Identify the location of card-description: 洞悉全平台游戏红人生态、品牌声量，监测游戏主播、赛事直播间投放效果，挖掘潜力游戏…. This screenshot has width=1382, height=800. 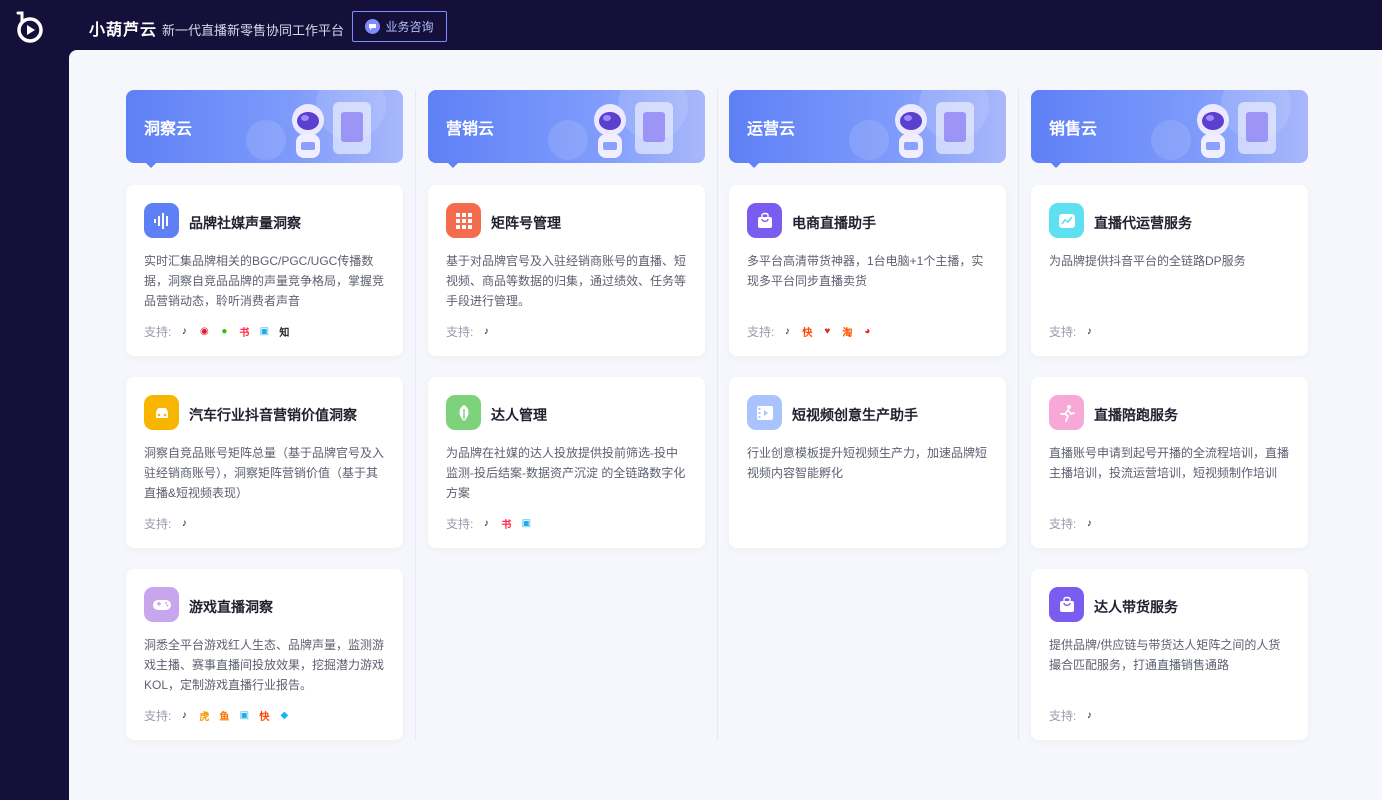
(264, 665).